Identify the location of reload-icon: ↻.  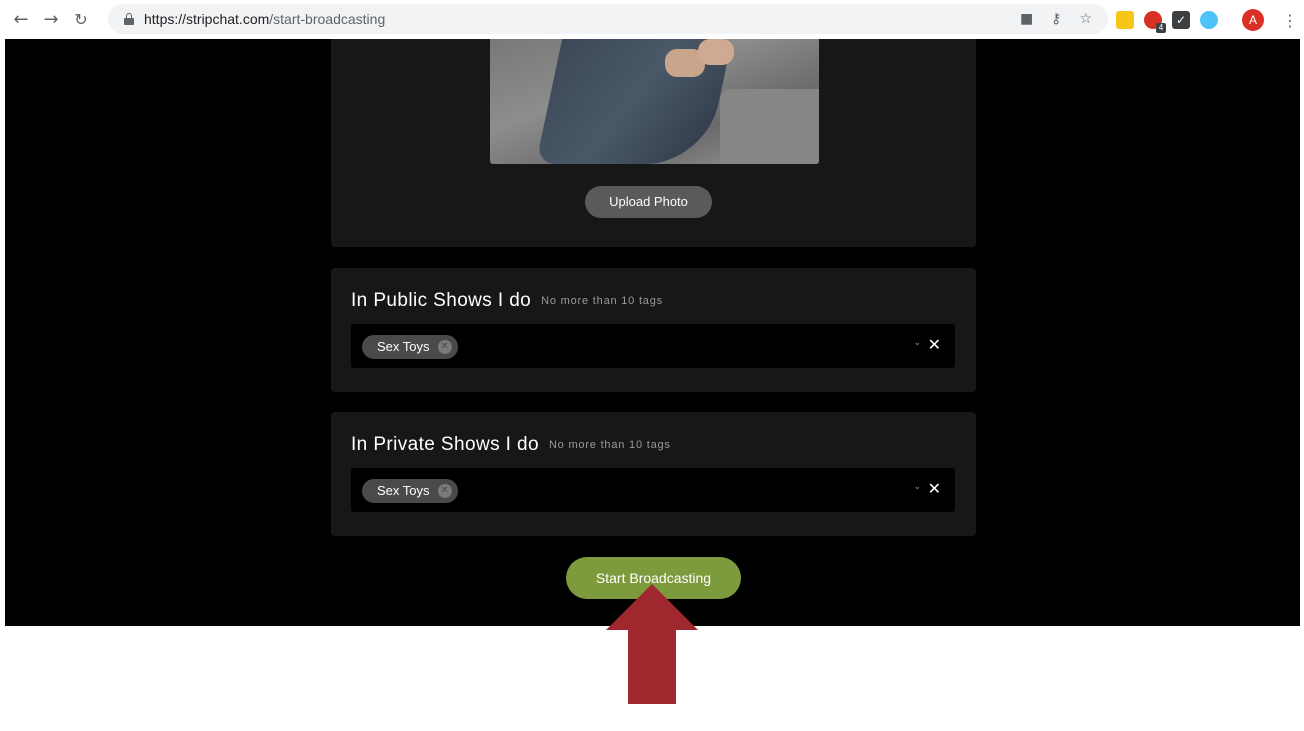
(81, 19).